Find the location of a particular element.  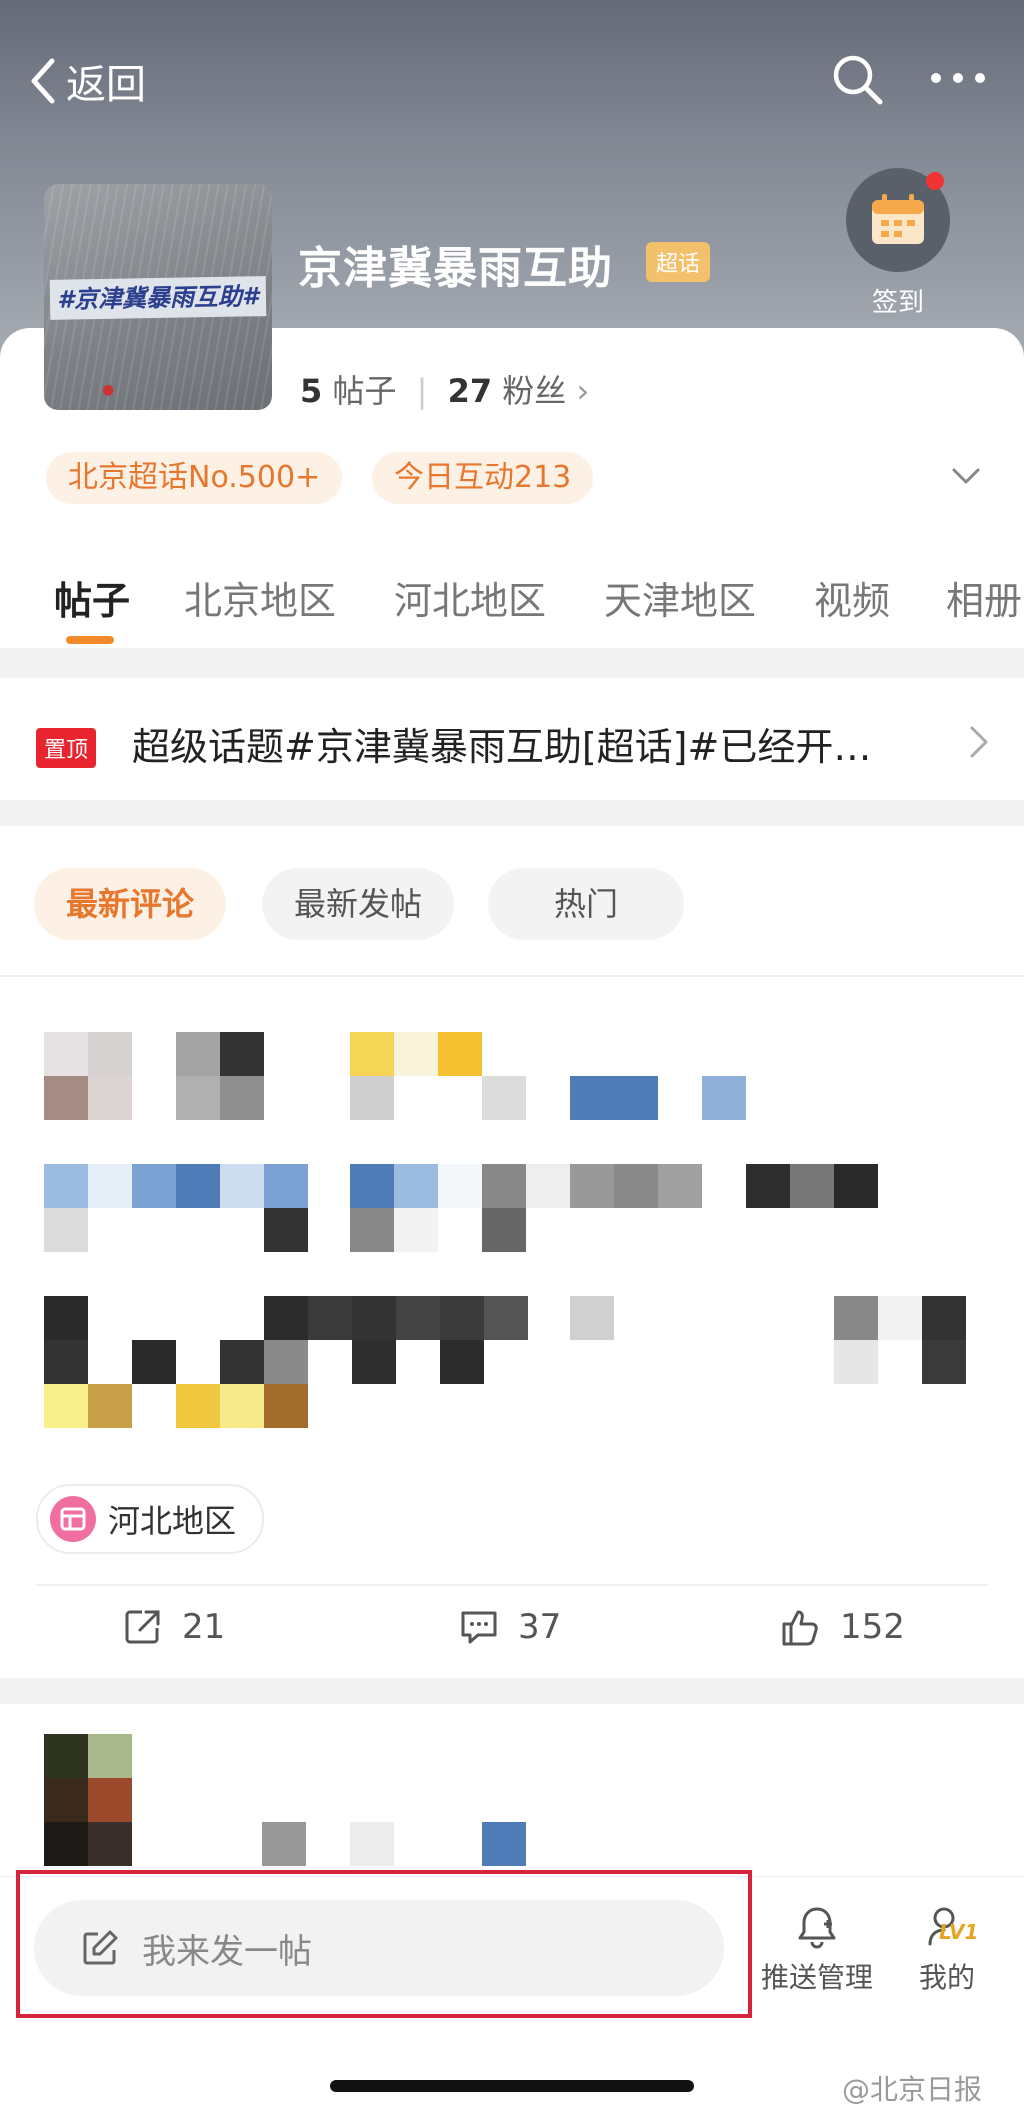

topic-cover-image: #京津冀暴雨互助# ● is located at coordinates (158, 297).